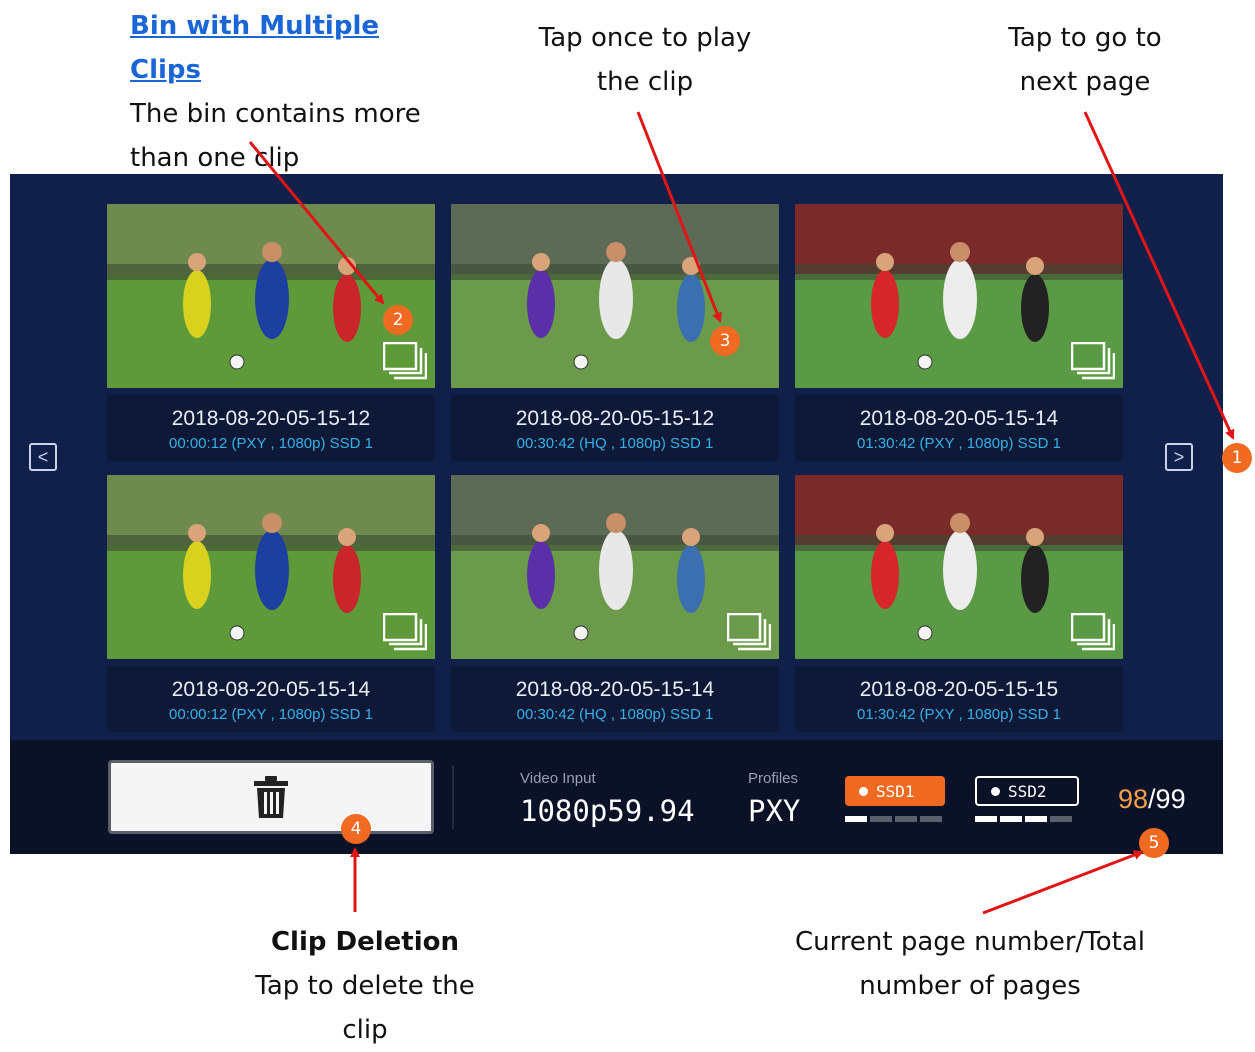  I want to click on chevron-right-icon: >, so click(1179, 456).